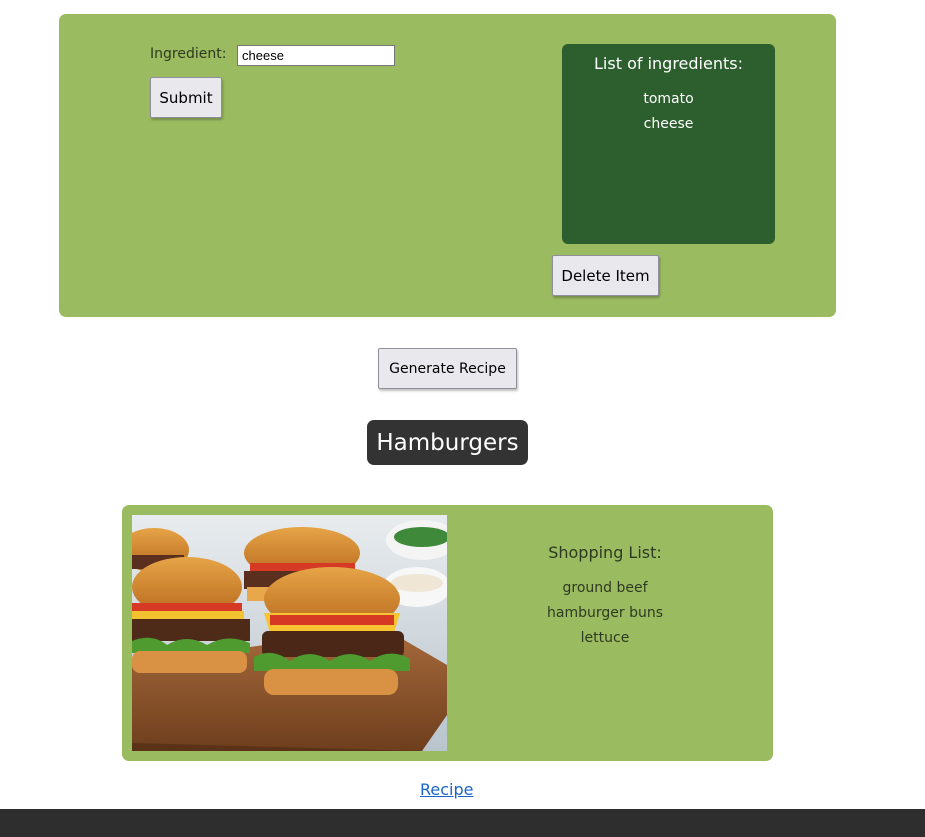 Image resolution: width=925 pixels, height=837 pixels. I want to click on ingredient-input, so click(316, 55).